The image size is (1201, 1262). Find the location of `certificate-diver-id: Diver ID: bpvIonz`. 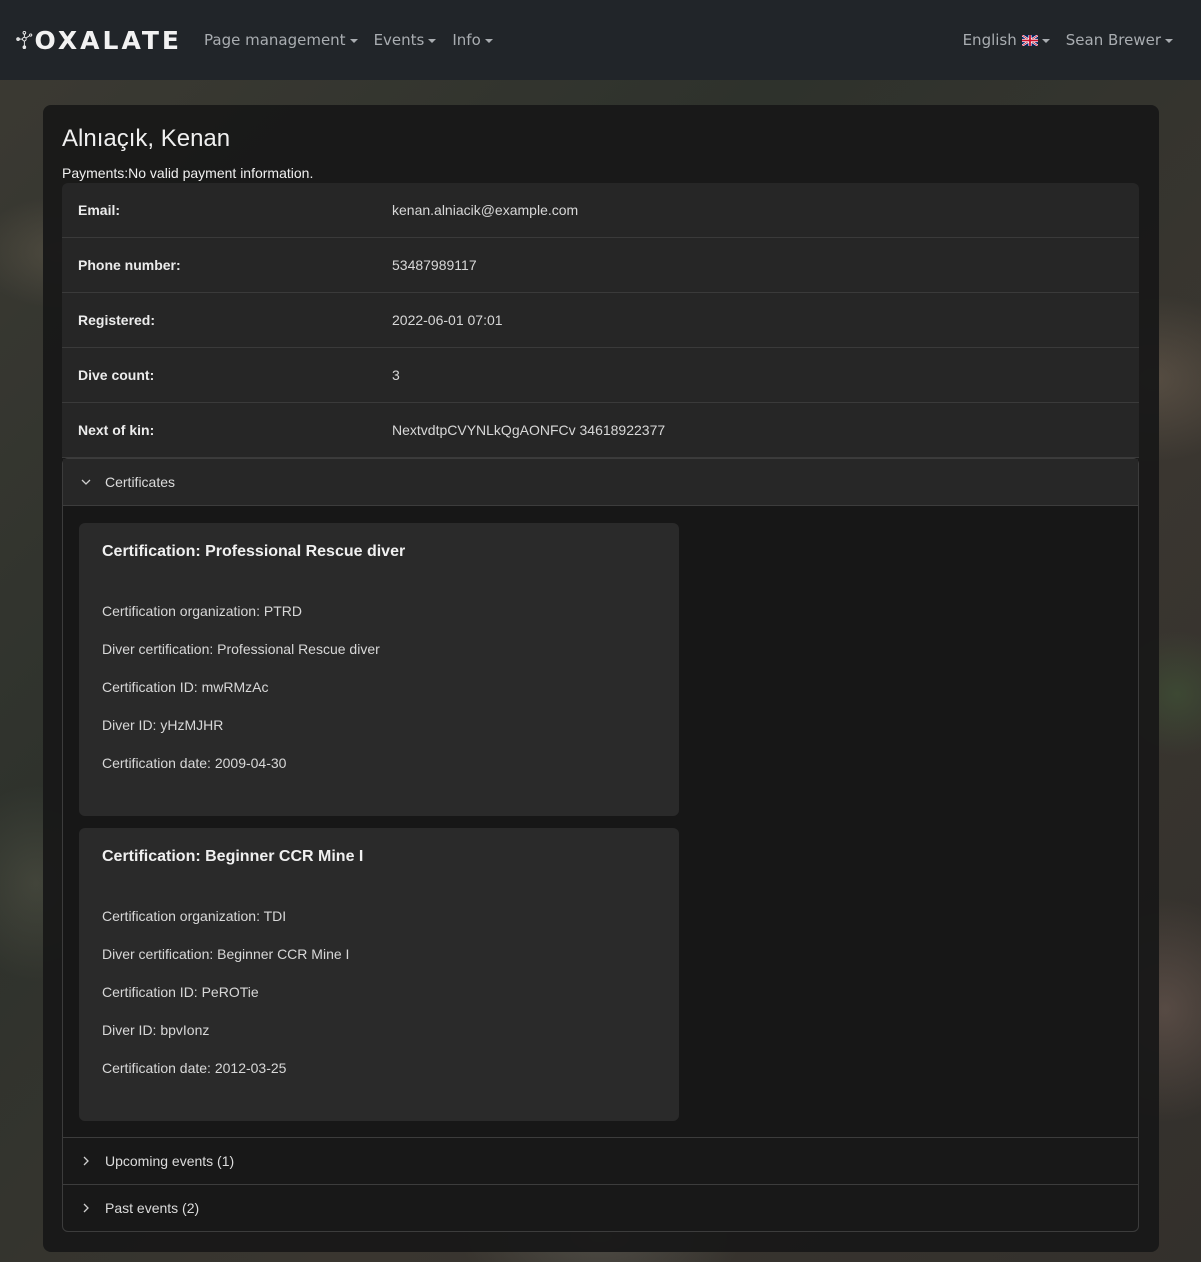

certificate-diver-id: Diver ID: bpvIonz is located at coordinates (156, 1030).